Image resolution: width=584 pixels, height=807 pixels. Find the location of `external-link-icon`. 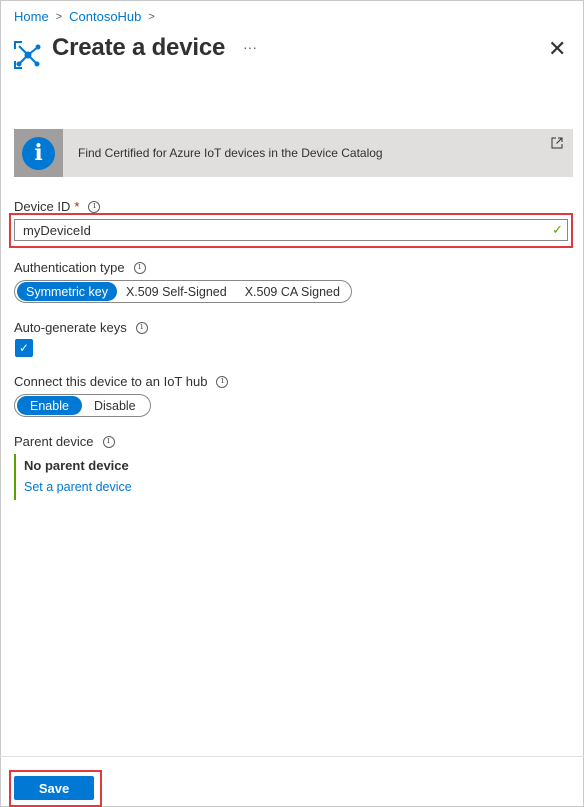

external-link-icon is located at coordinates (557, 143).